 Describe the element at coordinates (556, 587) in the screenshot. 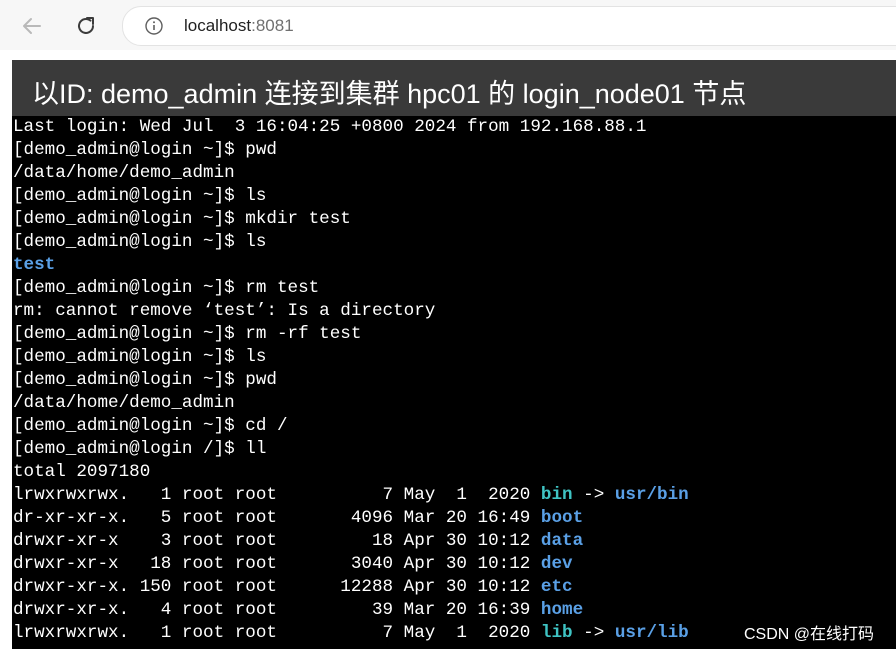

I see `listing-name: etc` at that location.